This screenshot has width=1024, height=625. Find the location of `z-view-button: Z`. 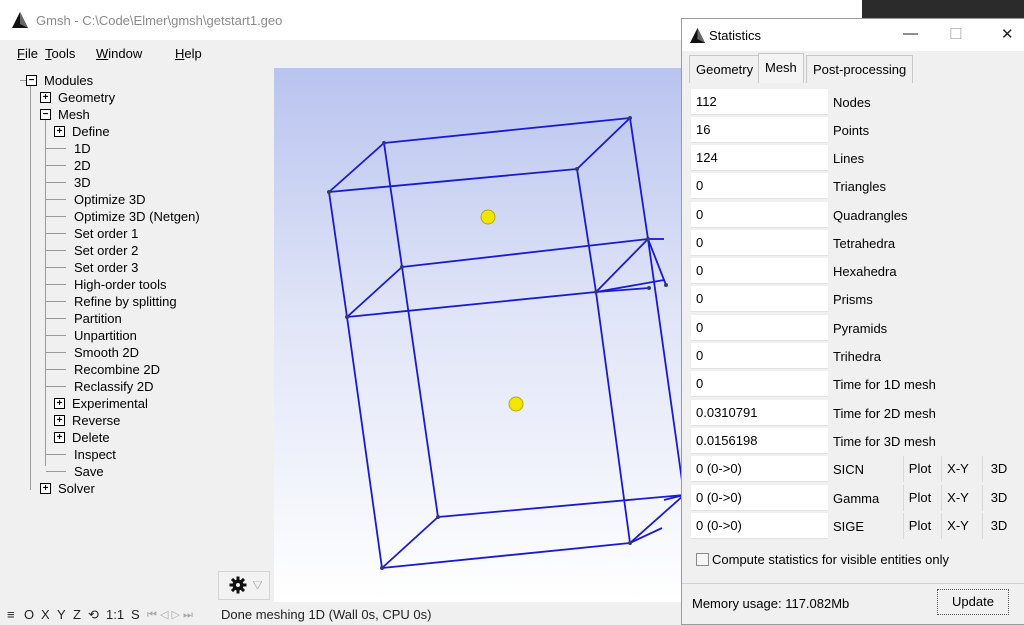

z-view-button: Z is located at coordinates (77, 614).